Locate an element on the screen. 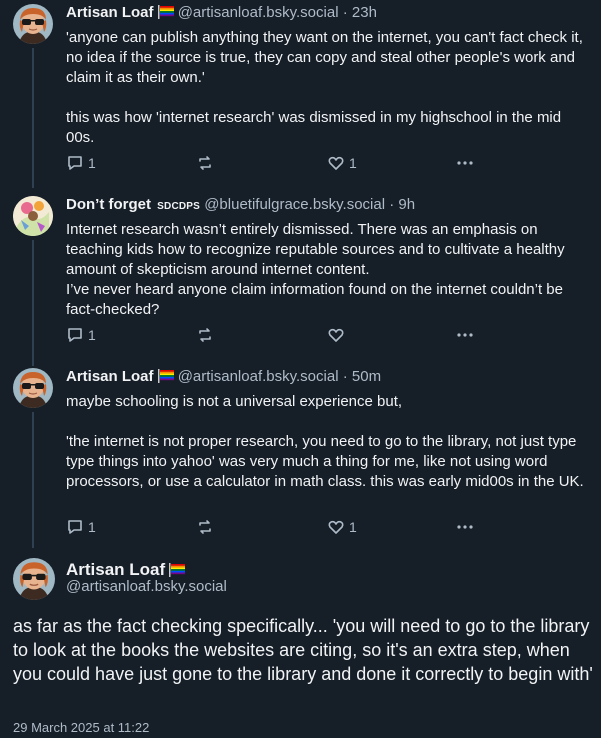  author-badge: SDCDPS is located at coordinates (179, 206).